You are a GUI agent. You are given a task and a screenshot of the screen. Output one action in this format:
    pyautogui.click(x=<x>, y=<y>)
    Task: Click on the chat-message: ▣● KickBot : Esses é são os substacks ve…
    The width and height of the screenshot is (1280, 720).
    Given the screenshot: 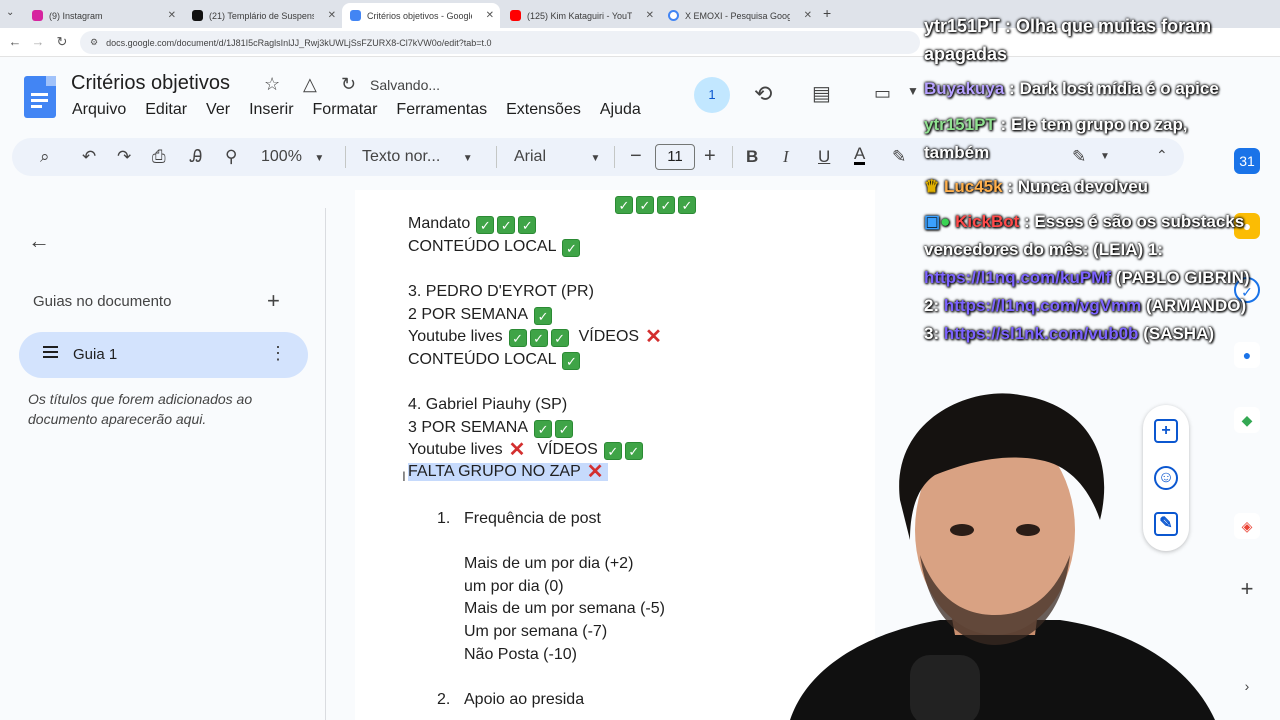 What is the action you would take?
    pyautogui.click(x=1087, y=277)
    